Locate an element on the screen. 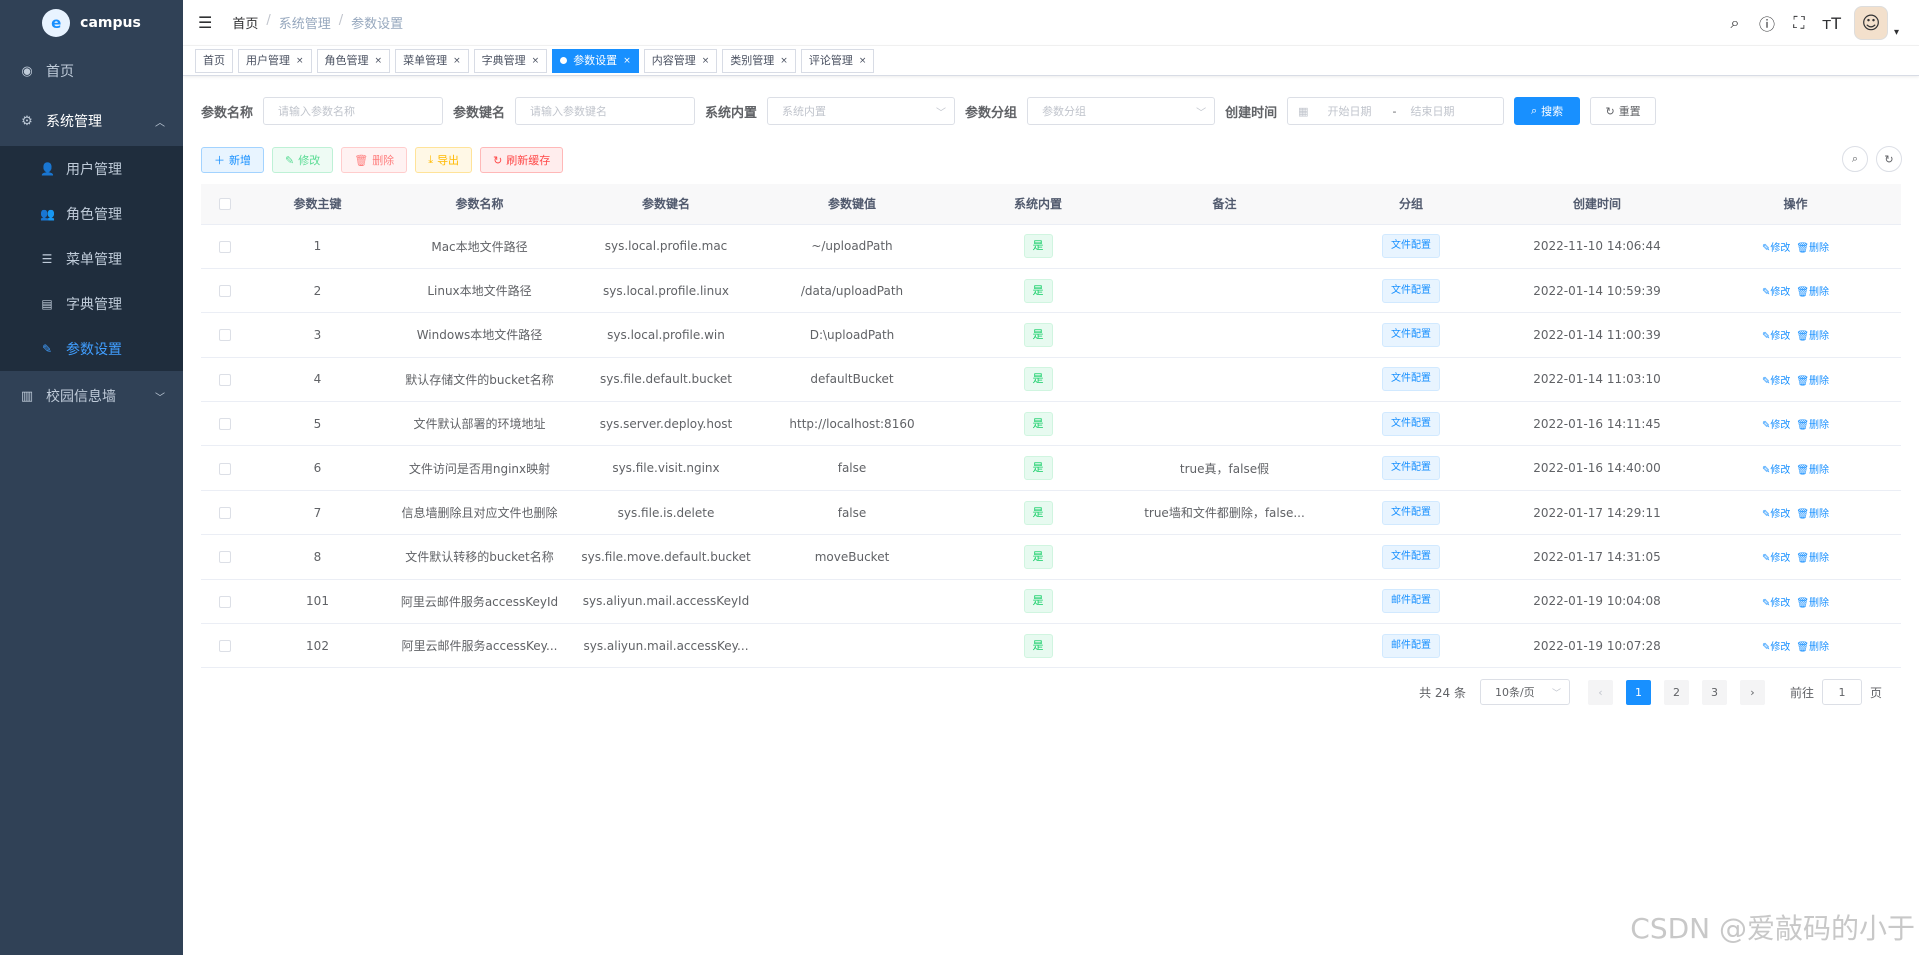 This screenshot has height=955, width=1919. refresh-cache-button: ↻ 刷新缓存 is located at coordinates (522, 160).